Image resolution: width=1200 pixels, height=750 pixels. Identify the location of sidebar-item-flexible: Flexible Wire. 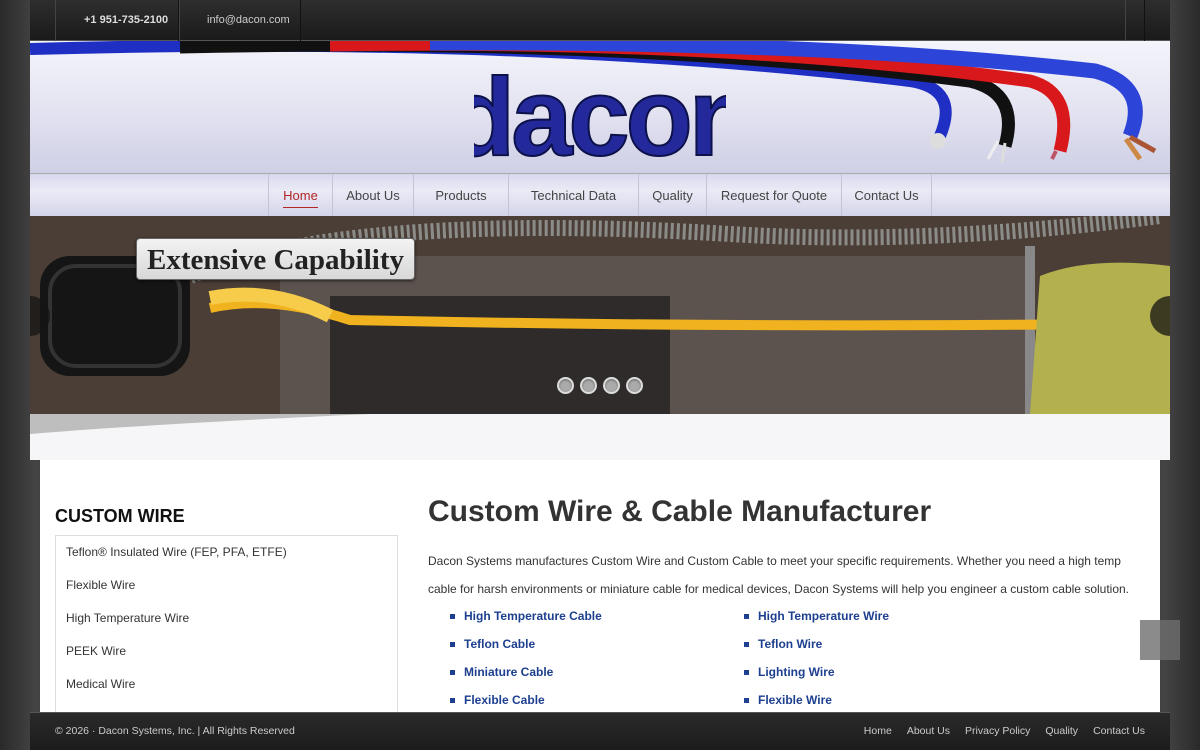
(226, 585).